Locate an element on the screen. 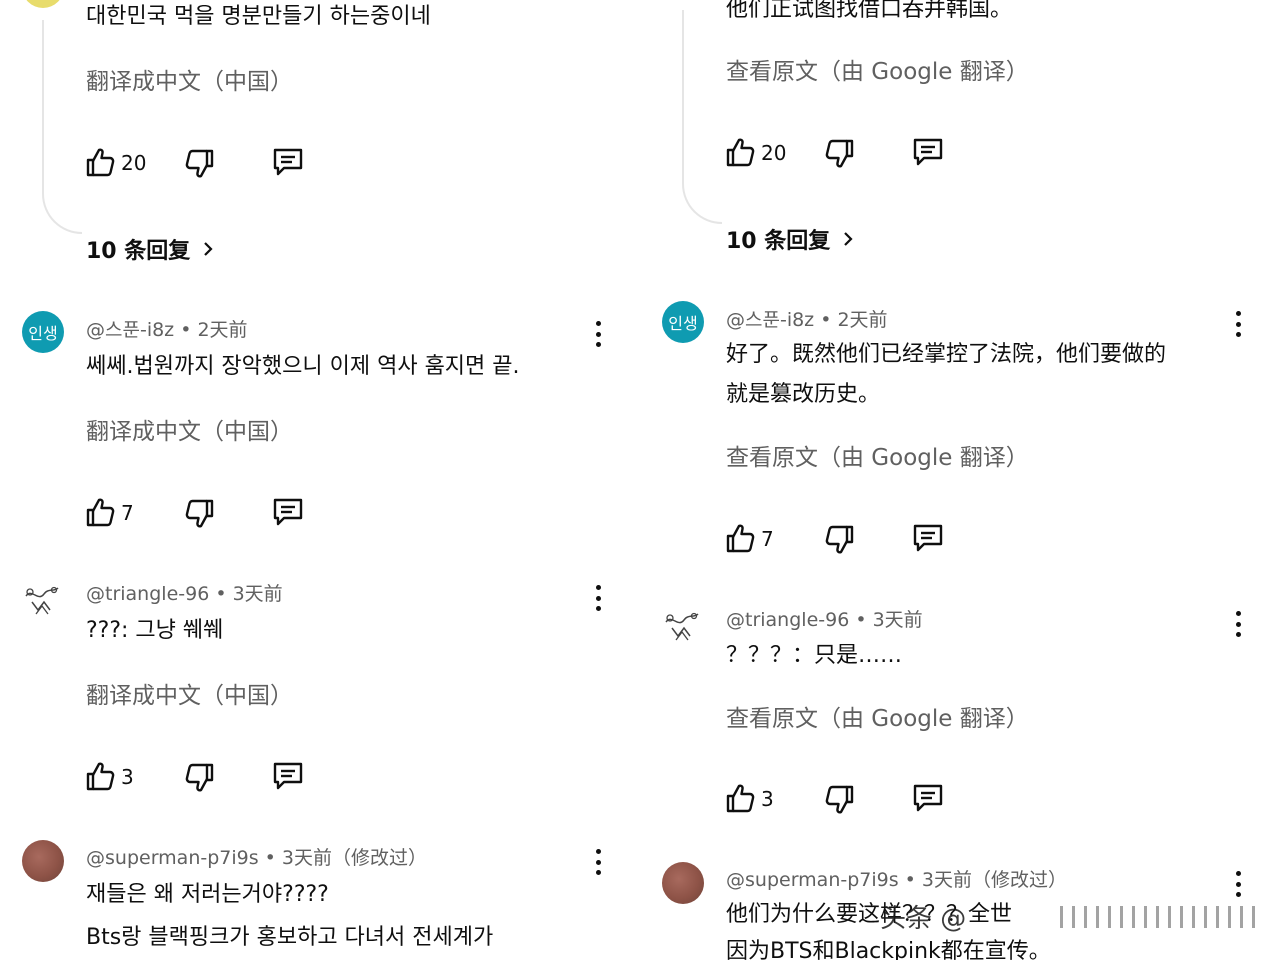  watermark-bars is located at coordinates (1160, 917).